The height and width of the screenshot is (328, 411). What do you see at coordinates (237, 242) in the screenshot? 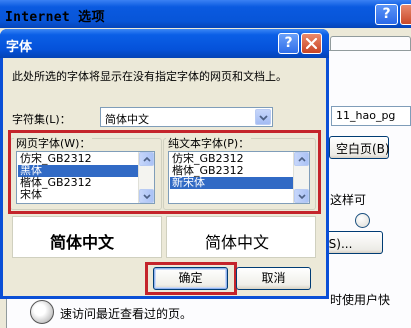
I see `plain-font-preview-text: 简体中文` at bounding box center [237, 242].